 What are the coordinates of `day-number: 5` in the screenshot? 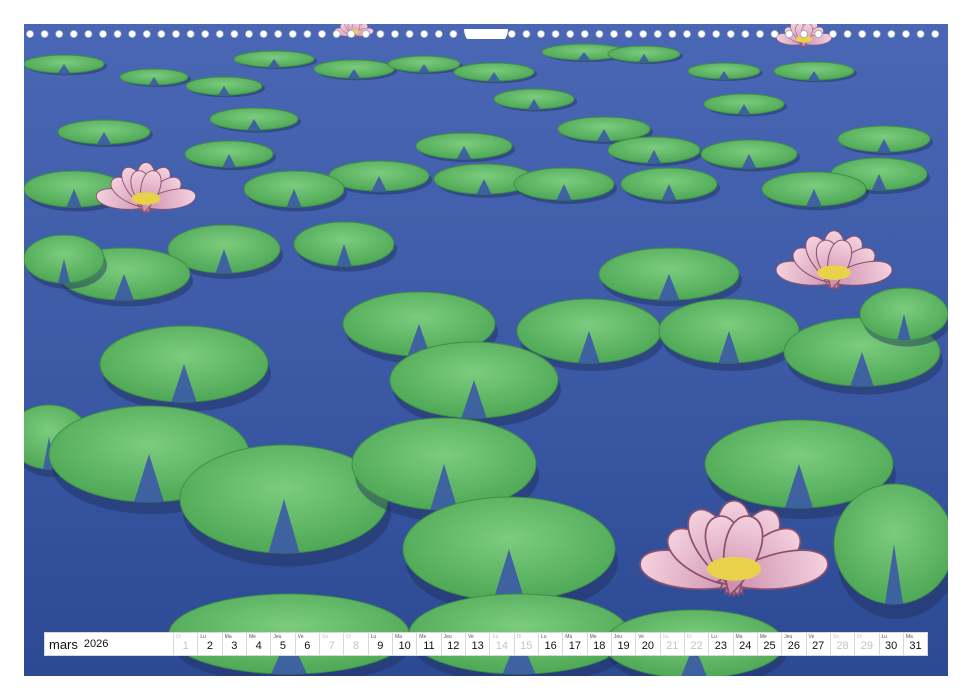 It's located at (283, 646).